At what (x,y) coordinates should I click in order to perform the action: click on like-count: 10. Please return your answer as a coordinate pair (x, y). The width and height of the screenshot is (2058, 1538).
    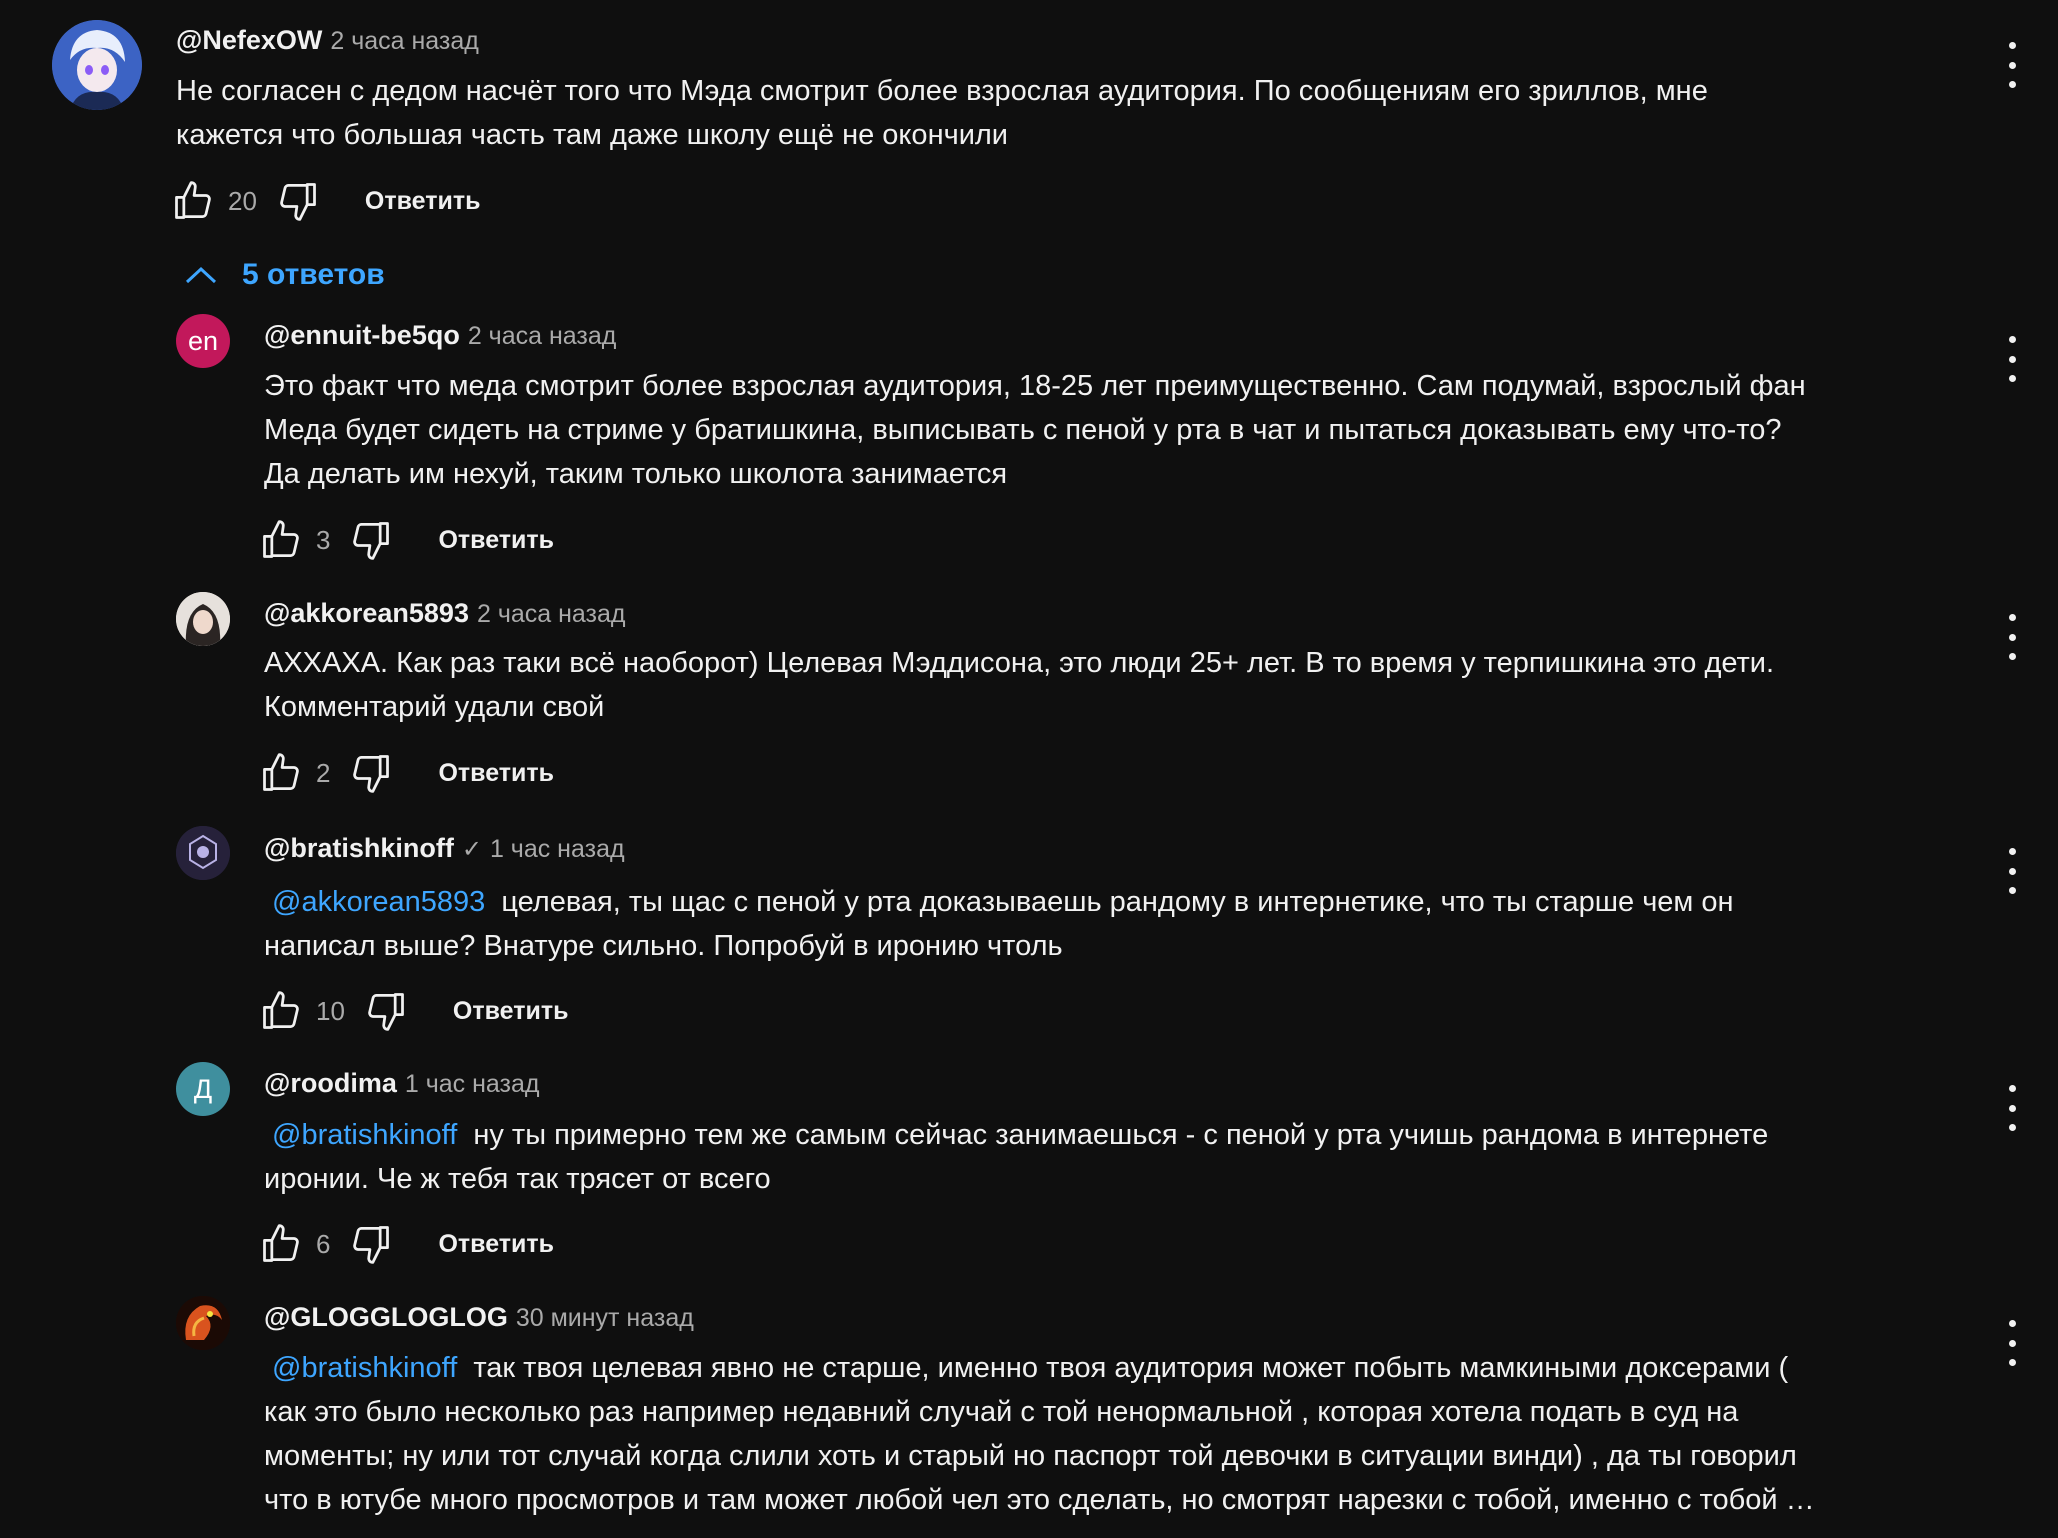
    Looking at the image, I should click on (330, 1010).